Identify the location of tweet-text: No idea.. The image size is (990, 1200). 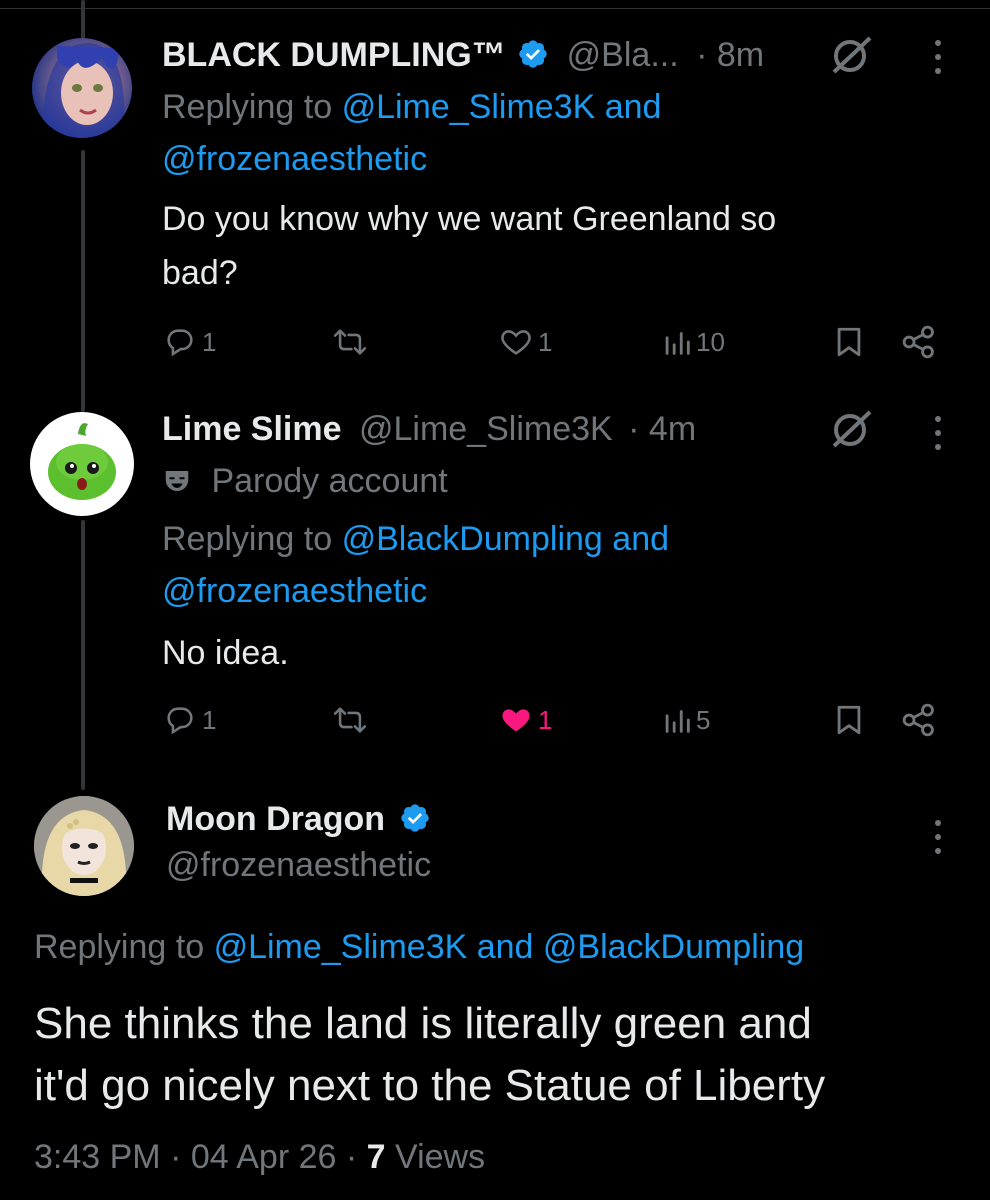
(225, 653).